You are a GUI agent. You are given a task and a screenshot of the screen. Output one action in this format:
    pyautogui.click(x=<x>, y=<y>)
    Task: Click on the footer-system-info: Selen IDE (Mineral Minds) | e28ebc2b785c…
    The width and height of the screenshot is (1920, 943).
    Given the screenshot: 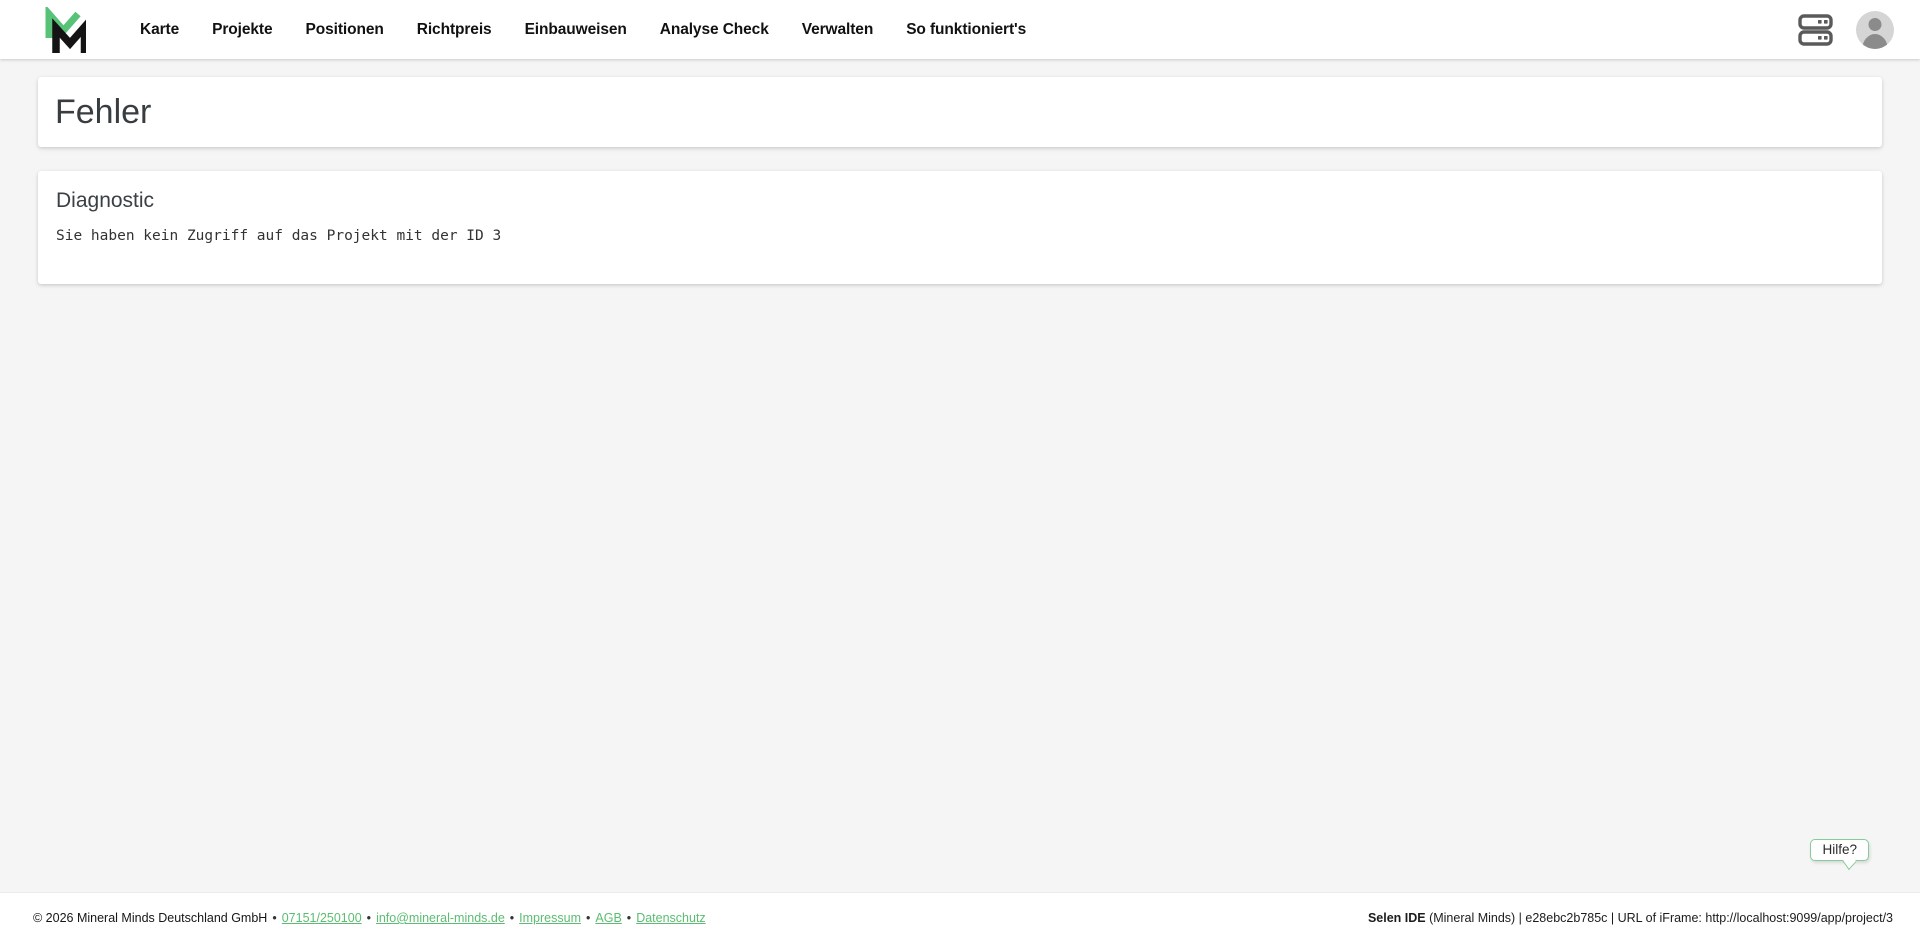 What is the action you would take?
    pyautogui.click(x=1630, y=918)
    